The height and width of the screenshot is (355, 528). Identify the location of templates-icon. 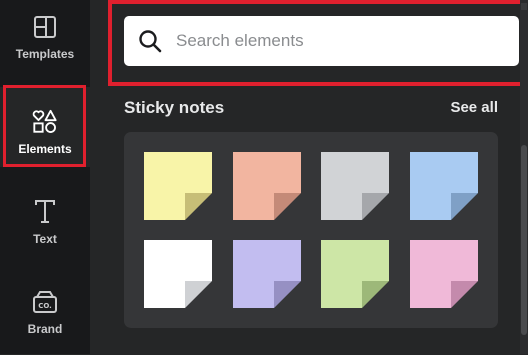
(45, 27).